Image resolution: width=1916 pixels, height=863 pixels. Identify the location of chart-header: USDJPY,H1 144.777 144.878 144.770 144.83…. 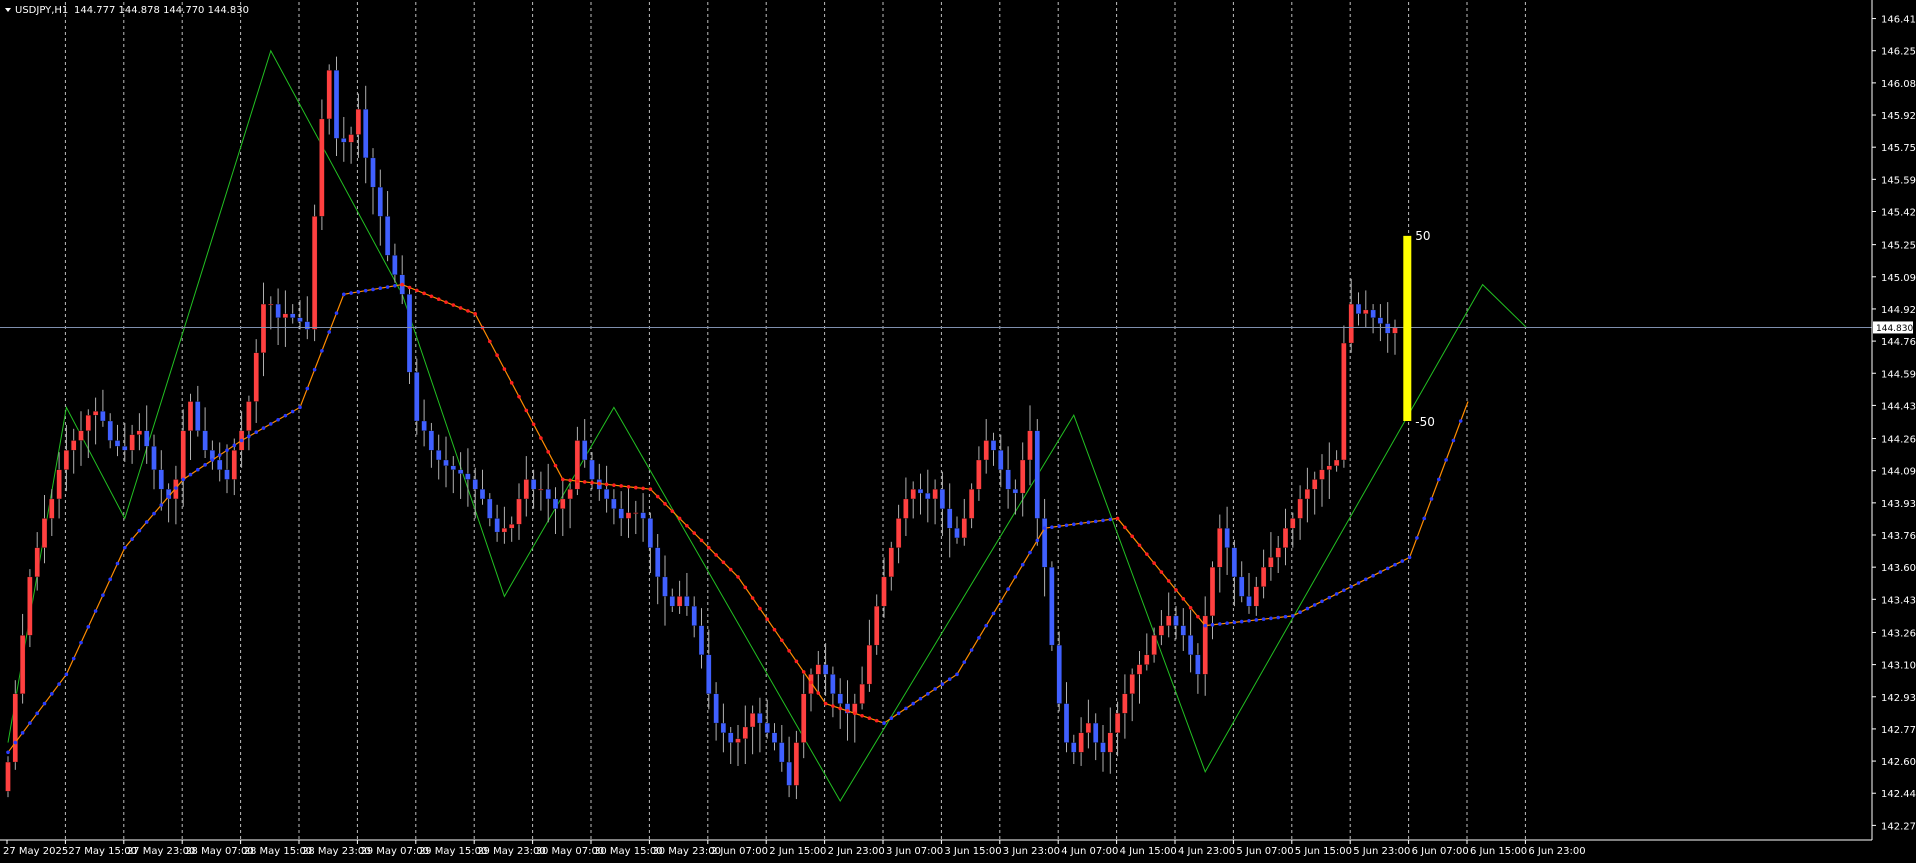
(127, 10).